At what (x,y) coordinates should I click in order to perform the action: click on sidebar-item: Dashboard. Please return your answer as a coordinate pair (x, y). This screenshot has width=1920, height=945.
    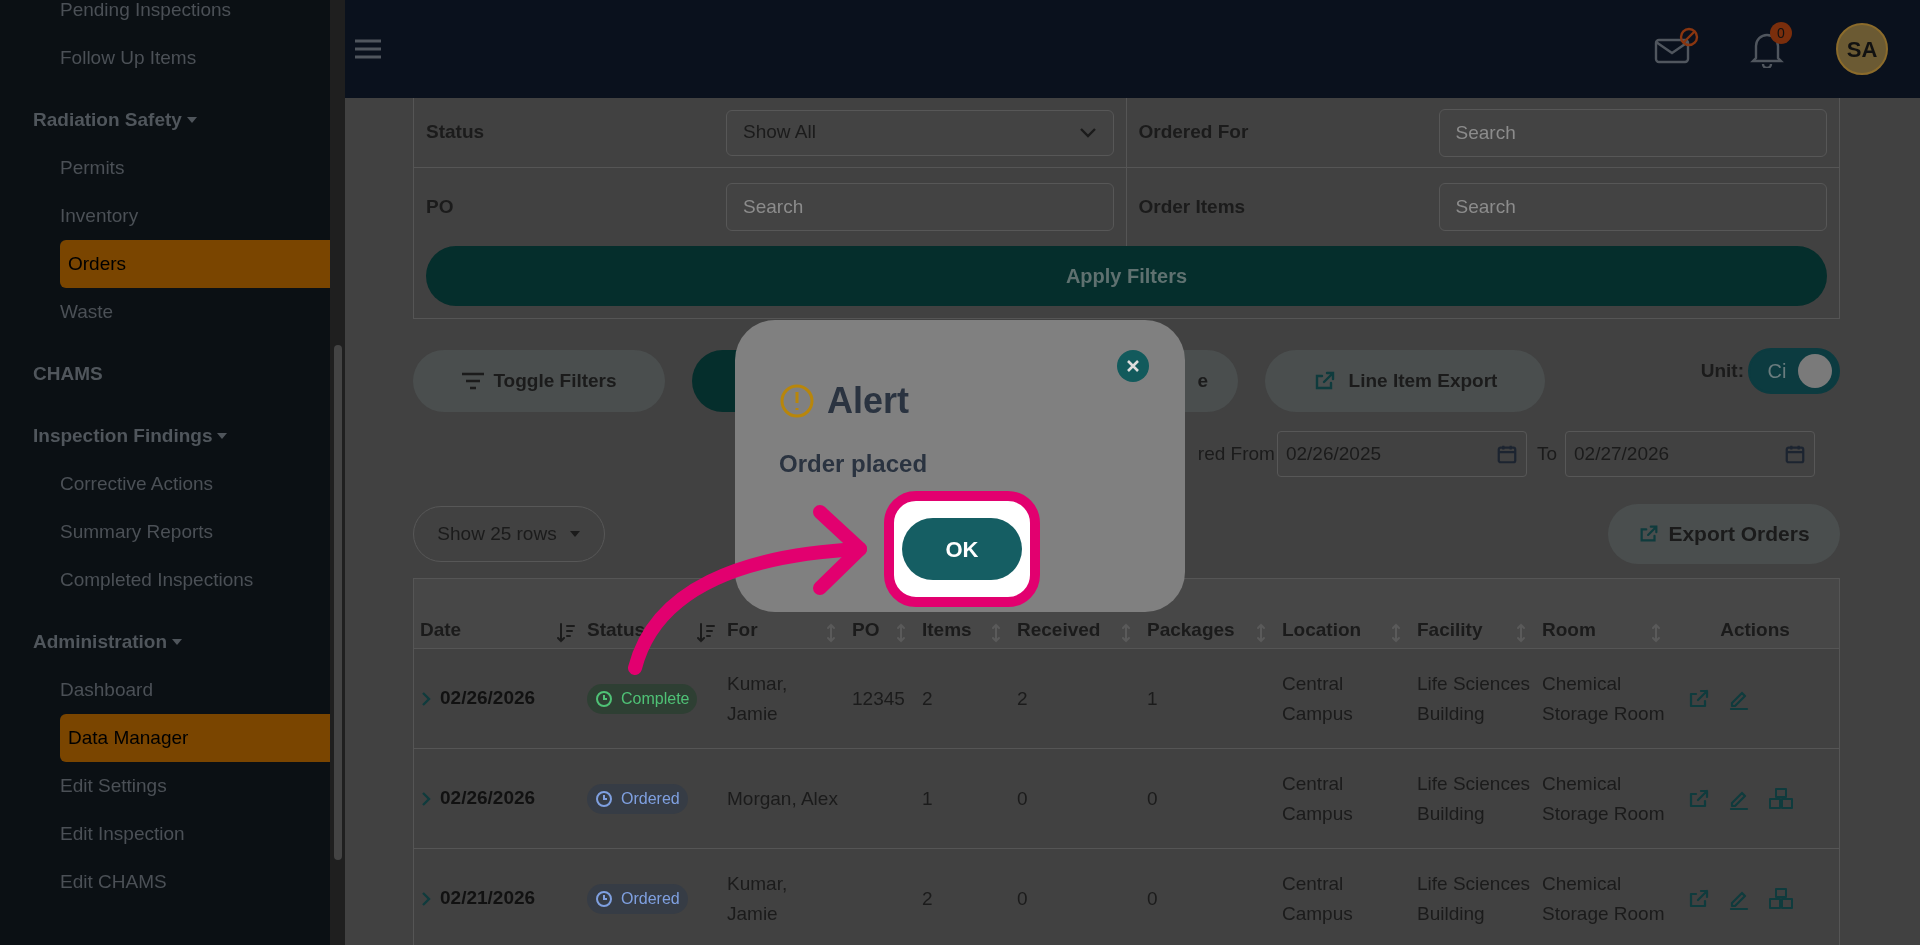
    Looking at the image, I should click on (195, 690).